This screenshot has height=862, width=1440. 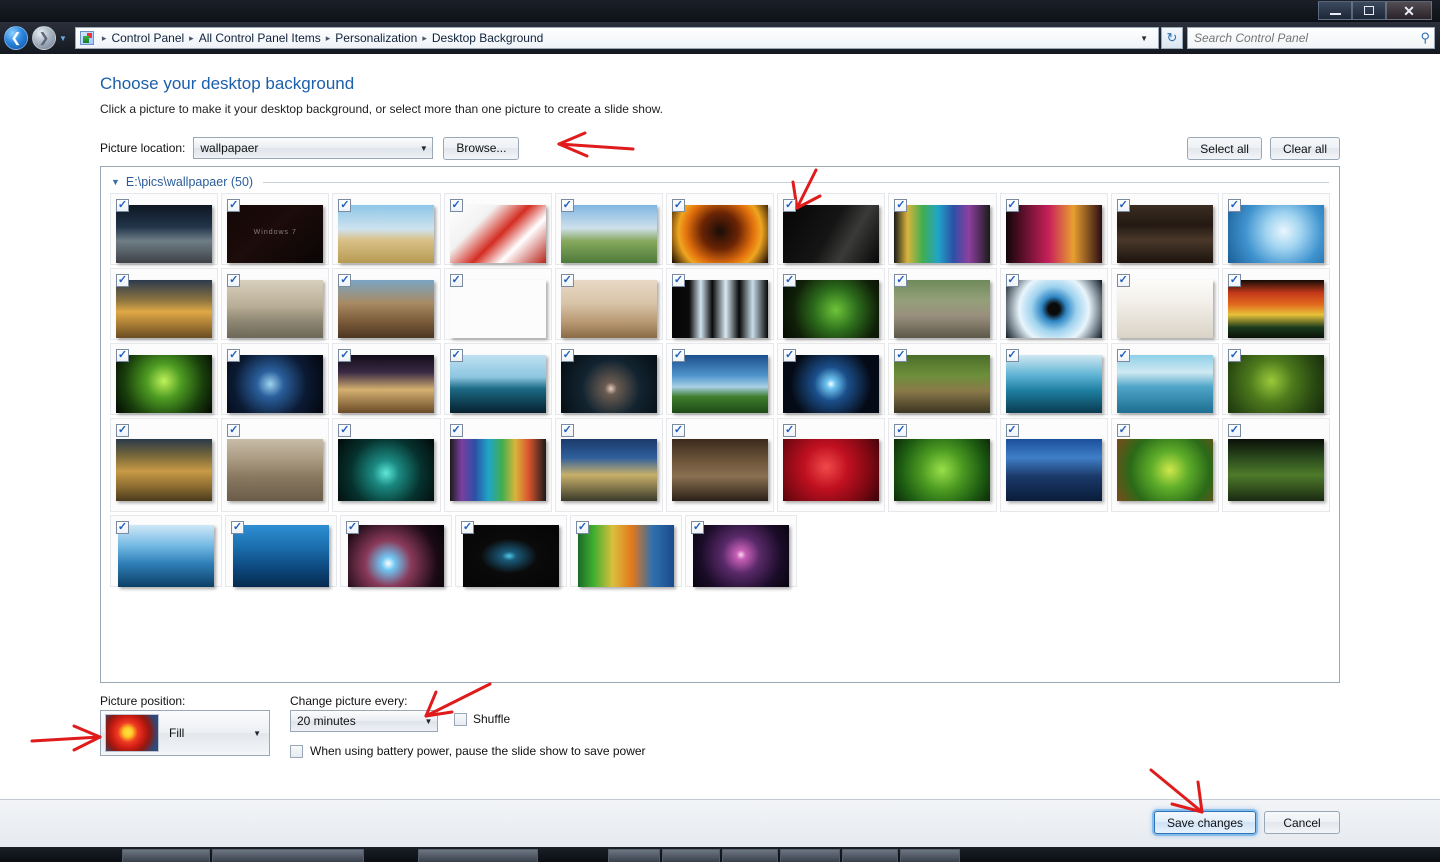 I want to click on recent-pages-chevron-icon: ▼, so click(x=63, y=38).